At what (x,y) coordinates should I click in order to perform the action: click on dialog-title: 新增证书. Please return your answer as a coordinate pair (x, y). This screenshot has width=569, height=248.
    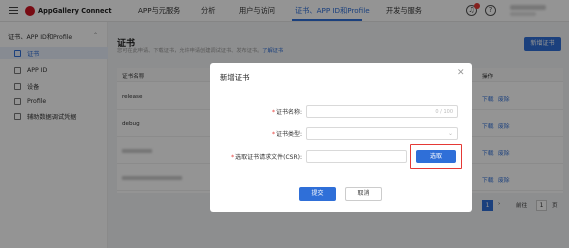
    Looking at the image, I should click on (235, 77).